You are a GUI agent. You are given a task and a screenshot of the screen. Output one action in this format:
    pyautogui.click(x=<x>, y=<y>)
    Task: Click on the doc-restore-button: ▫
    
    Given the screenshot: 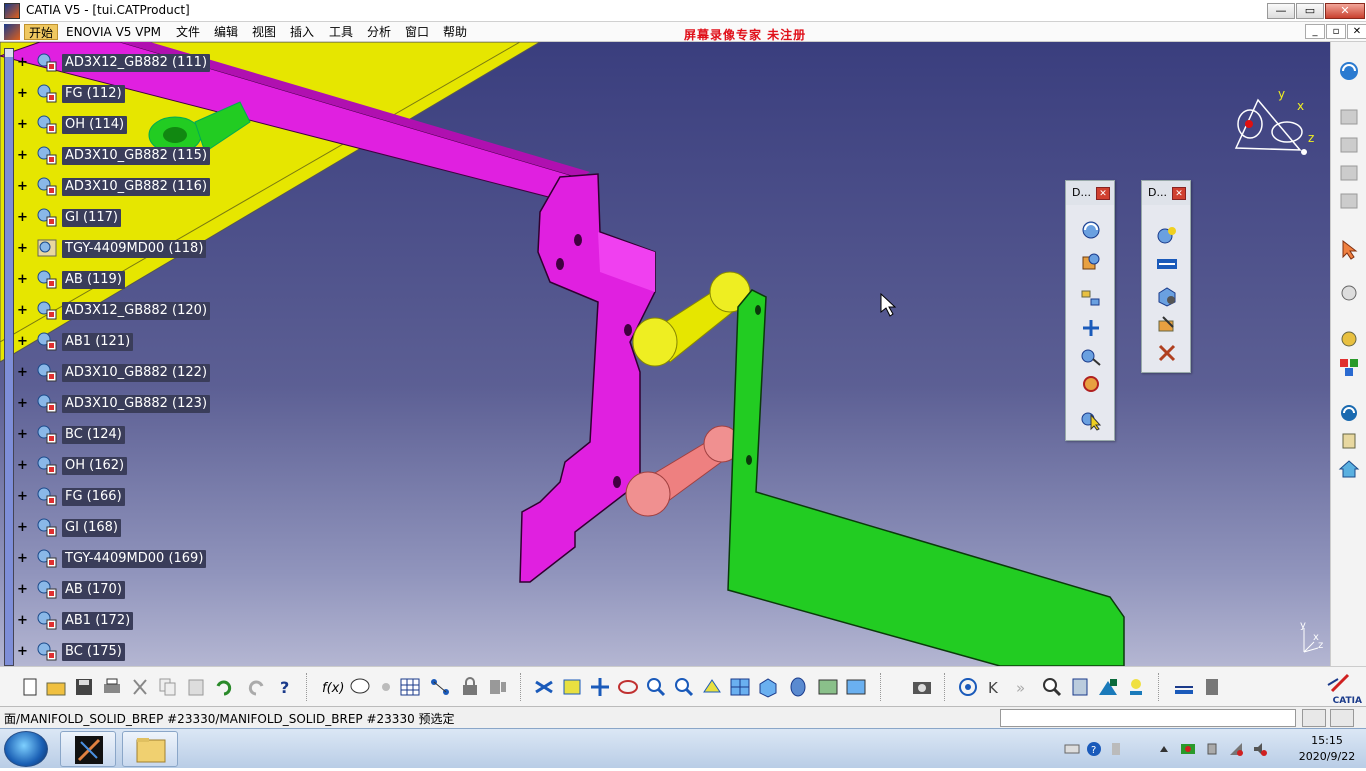 What is the action you would take?
    pyautogui.click(x=1336, y=31)
    